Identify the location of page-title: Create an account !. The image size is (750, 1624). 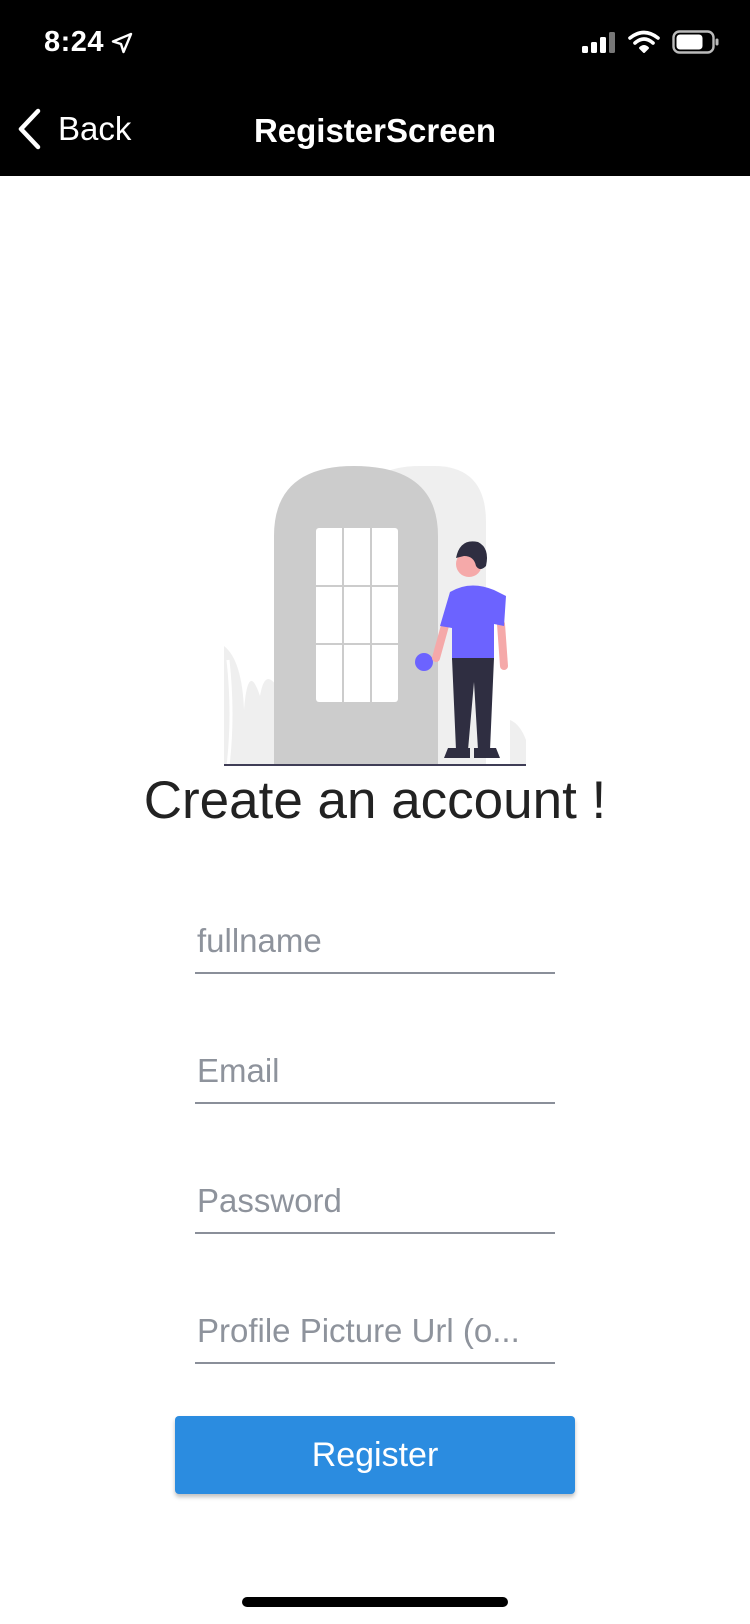
(375, 800).